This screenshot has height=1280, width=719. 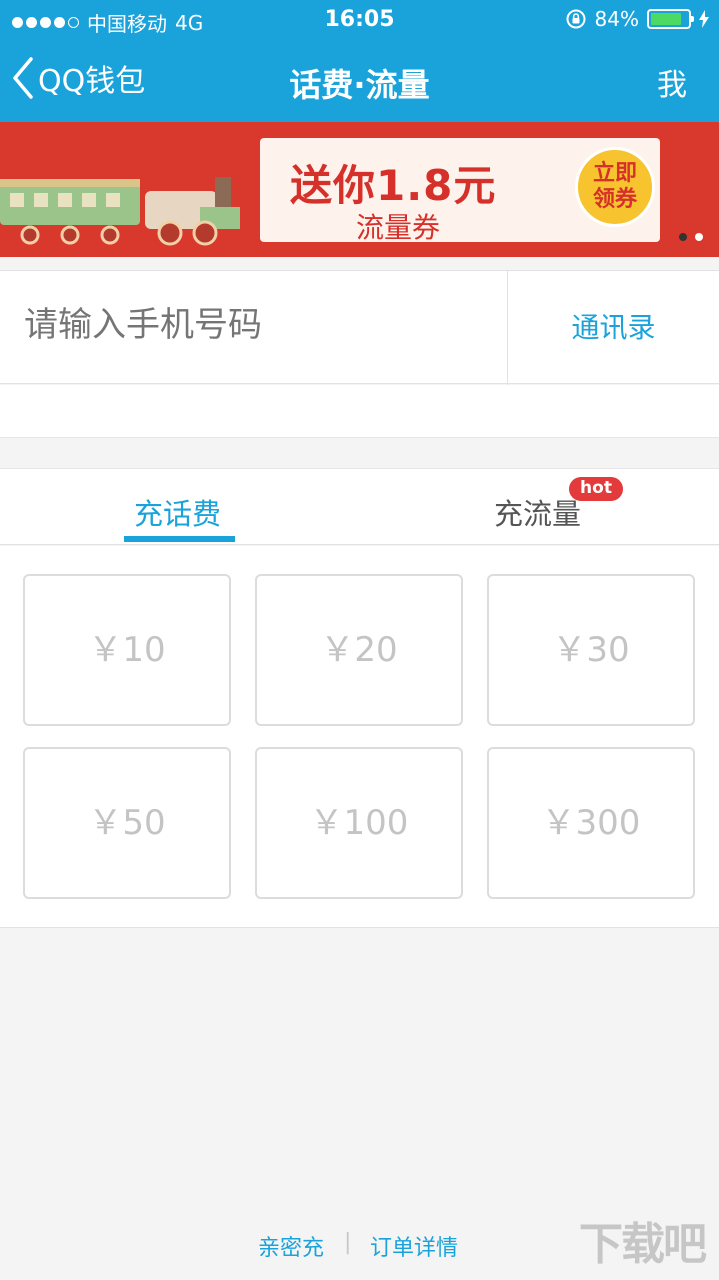 I want to click on top-header: 中国移动 4G 16:05 84% QQ钱包 话费·流量 我, so click(x=359, y=61).